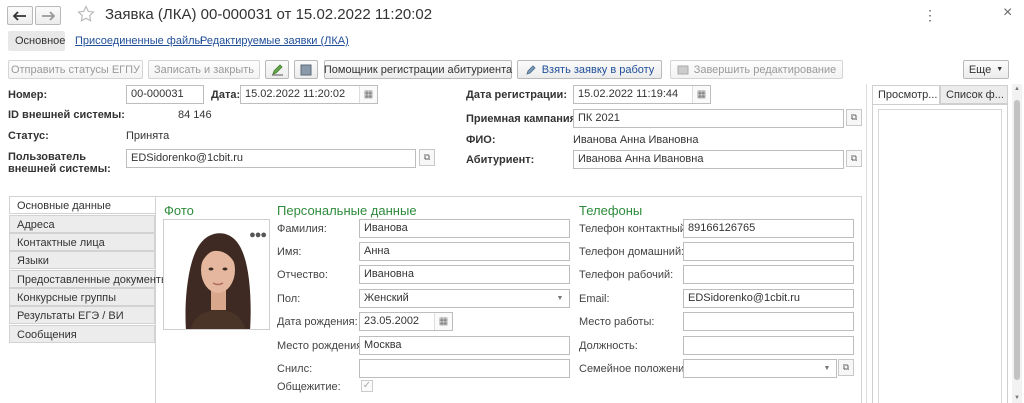  What do you see at coordinates (179, 210) in the screenshot?
I see `photo-section-title: Фото` at bounding box center [179, 210].